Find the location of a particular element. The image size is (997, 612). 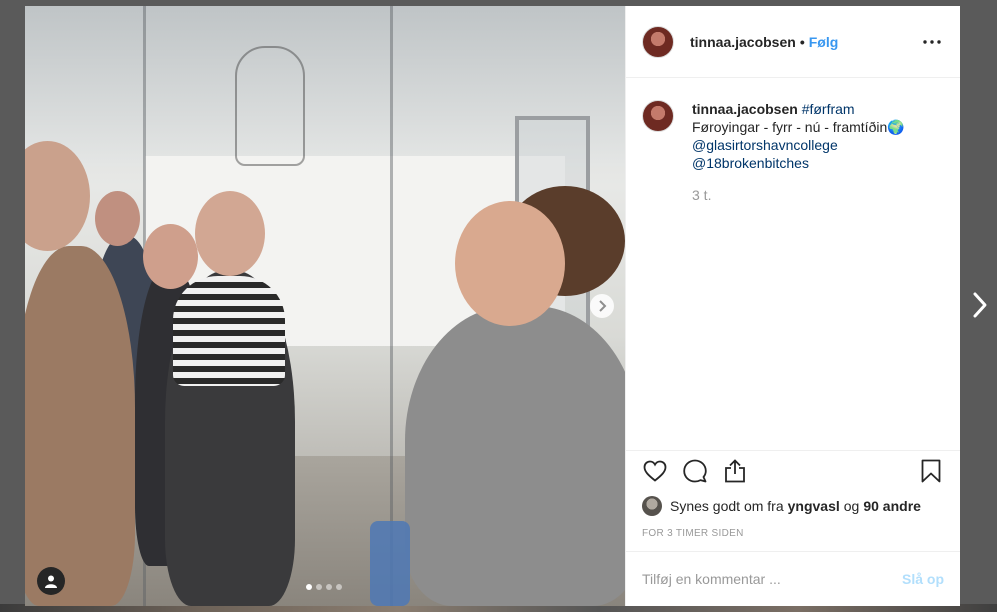

liker-username: yngvasl is located at coordinates (814, 506).